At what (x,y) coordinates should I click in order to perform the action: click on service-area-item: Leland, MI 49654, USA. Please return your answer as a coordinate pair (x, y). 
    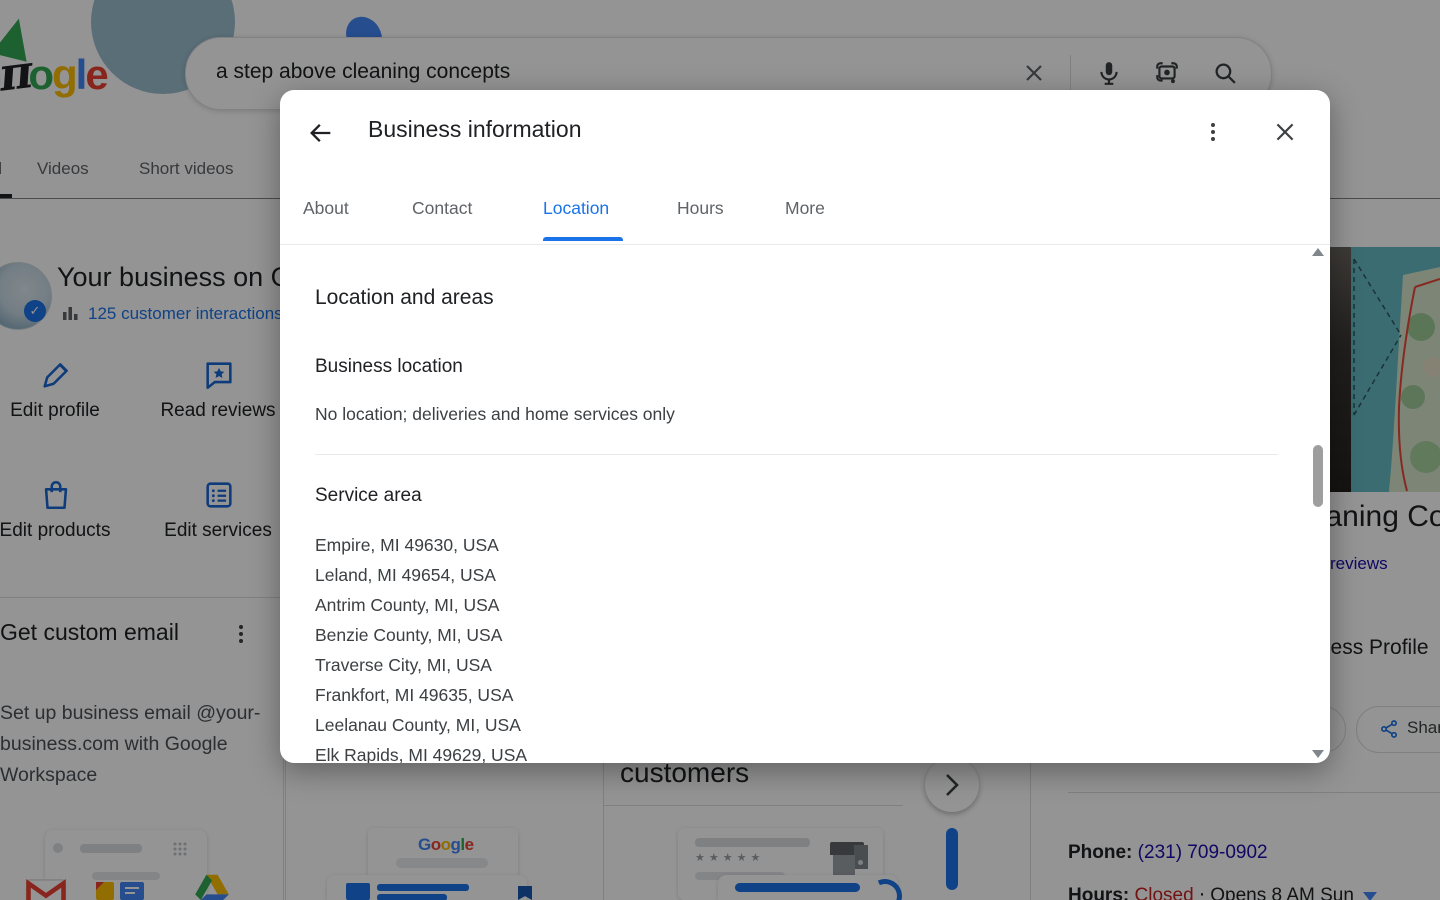
    Looking at the image, I should click on (405, 575).